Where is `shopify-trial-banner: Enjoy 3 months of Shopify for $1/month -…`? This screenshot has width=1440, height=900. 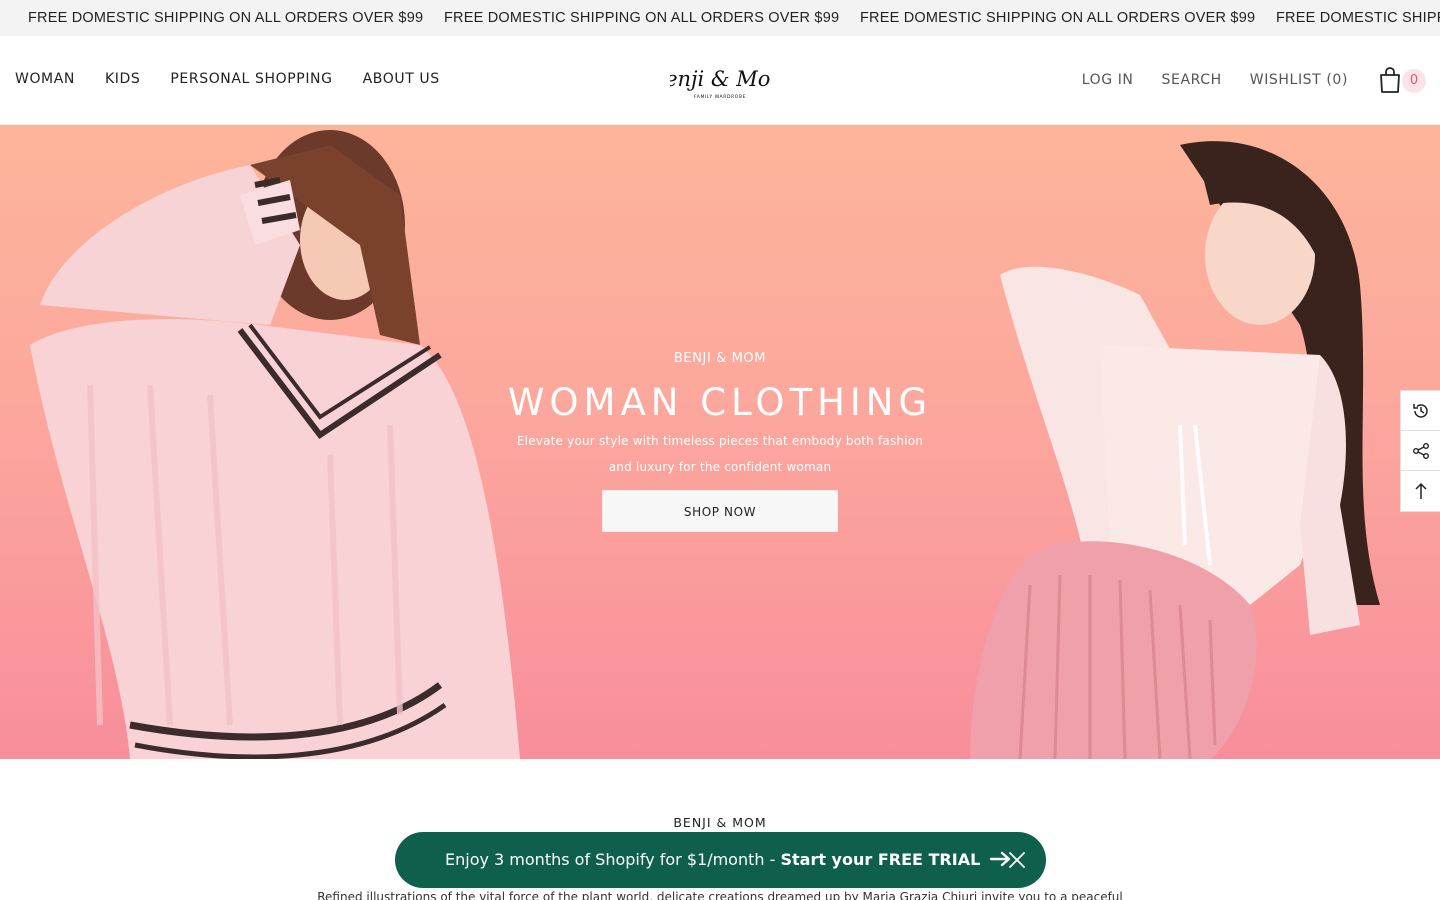 shopify-trial-banner: Enjoy 3 months of Shopify for $1/month -… is located at coordinates (720, 860).